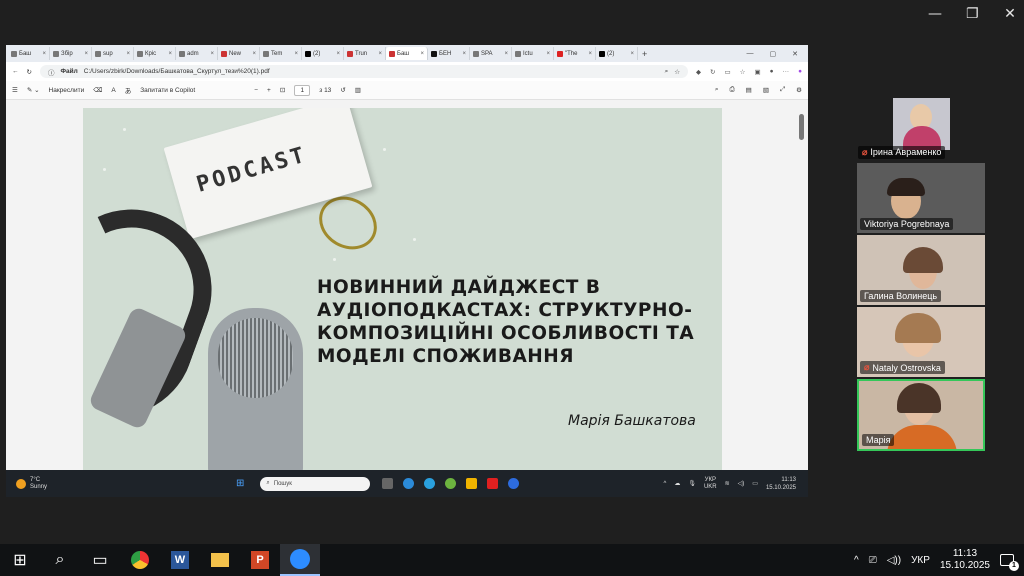 Image resolution: width=1024 pixels, height=576 pixels. I want to click on tab: sup ×, so click(113, 53).